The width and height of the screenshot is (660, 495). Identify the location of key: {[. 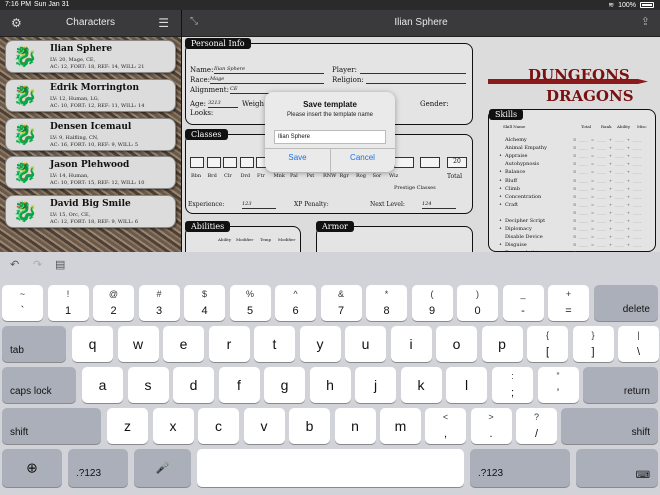
(547, 344).